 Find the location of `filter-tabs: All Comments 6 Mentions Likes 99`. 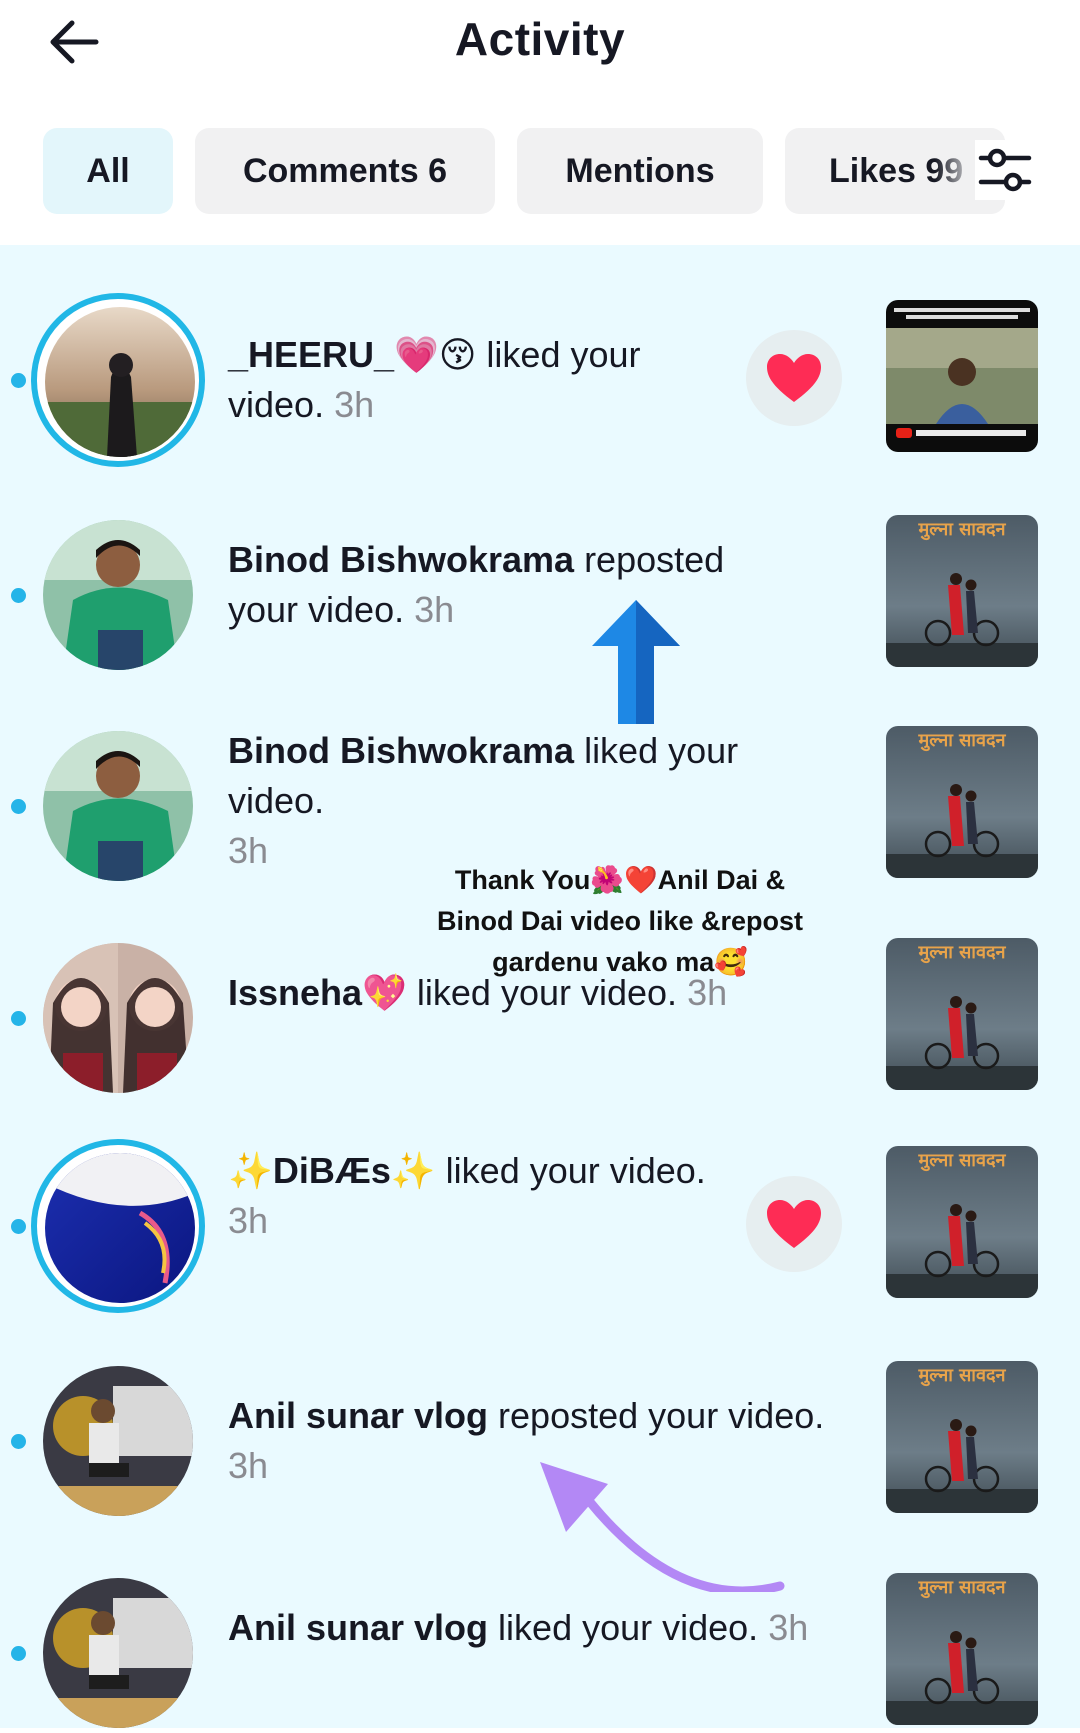

filter-tabs: All Comments 6 Mentions Likes 99 is located at coordinates (524, 171).